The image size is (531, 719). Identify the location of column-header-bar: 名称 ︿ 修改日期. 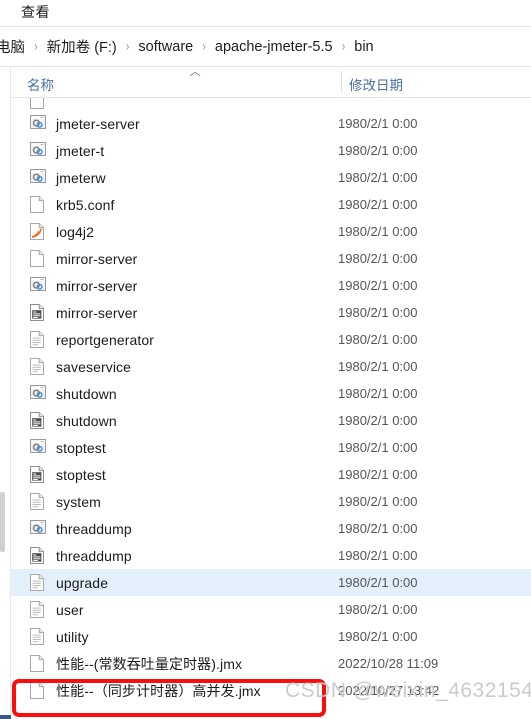
(271, 82).